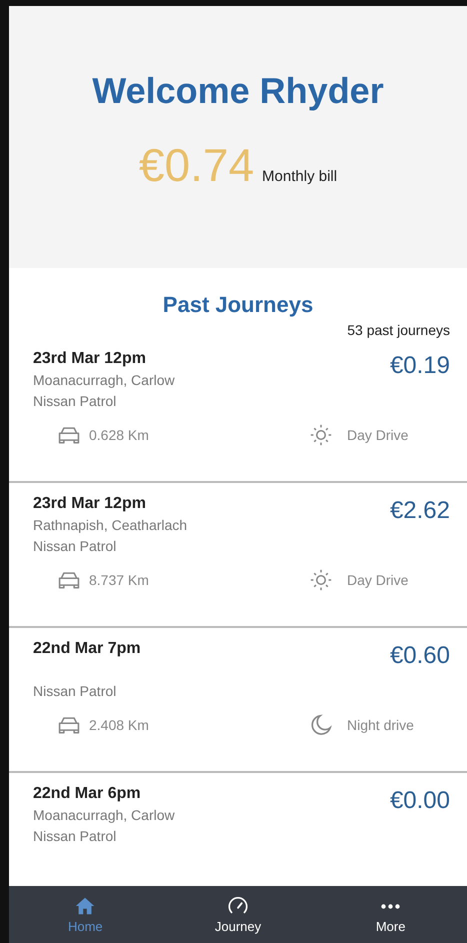 The height and width of the screenshot is (943, 467). Describe the element at coordinates (420, 511) in the screenshot. I see `journey-cost: €2.62` at that location.